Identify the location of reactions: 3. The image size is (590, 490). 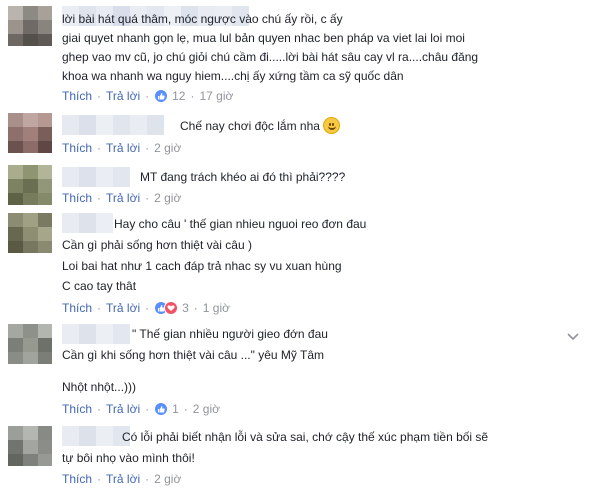
(171, 308).